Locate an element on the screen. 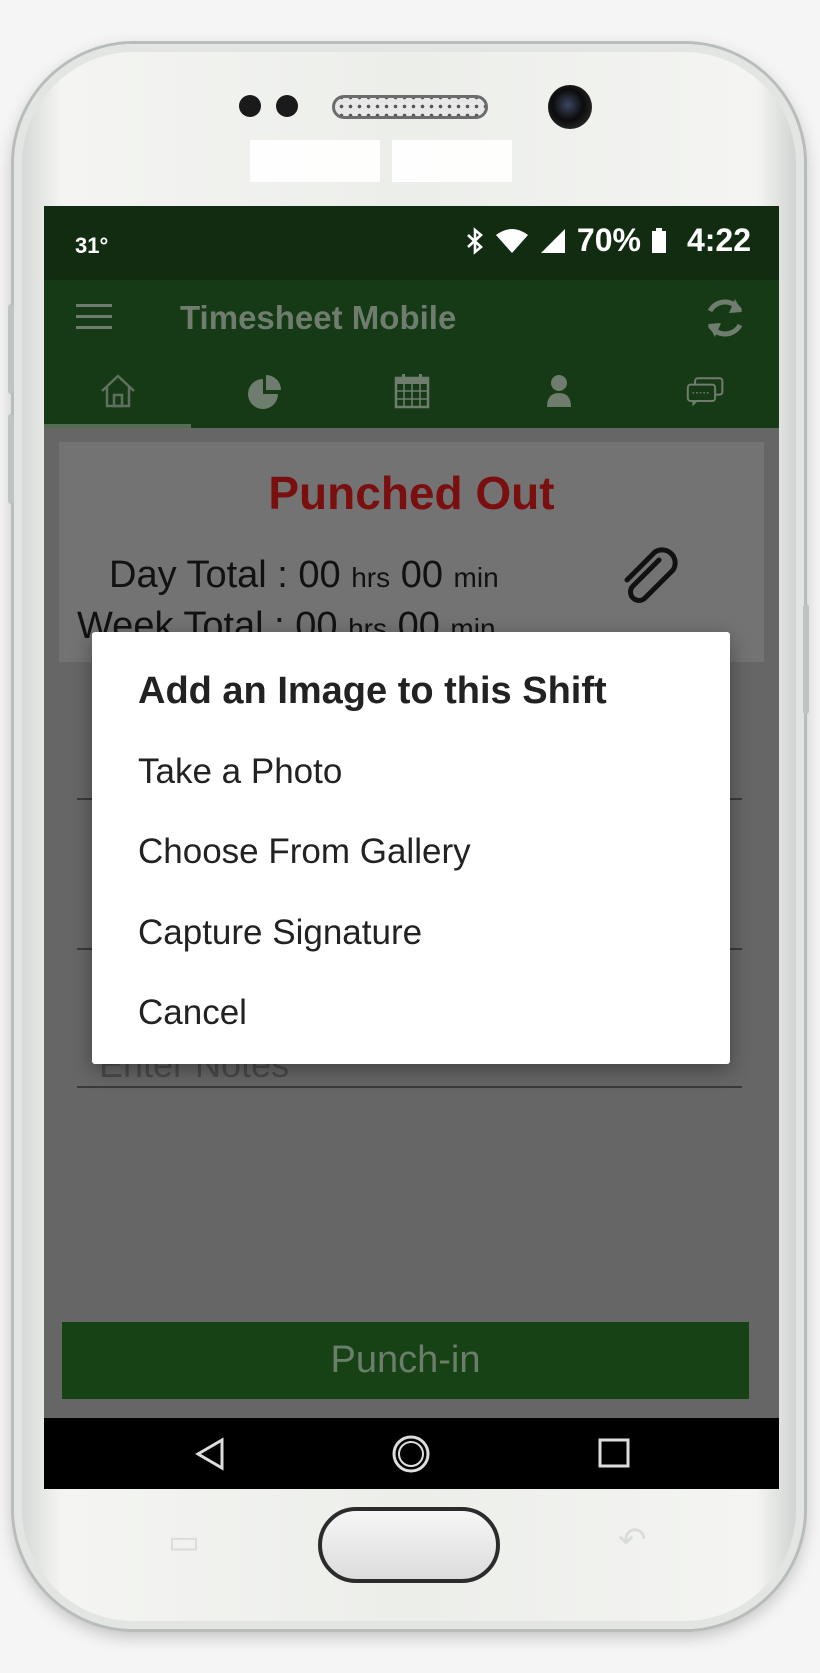 The width and height of the screenshot is (820, 1673). tab-bar is located at coordinates (411, 391).